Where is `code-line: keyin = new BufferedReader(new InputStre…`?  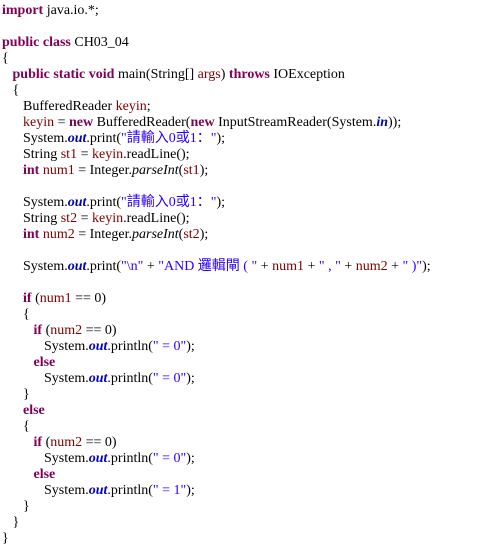
code-line: keyin = new BufferedReader(new InputStre… is located at coordinates (216, 123).